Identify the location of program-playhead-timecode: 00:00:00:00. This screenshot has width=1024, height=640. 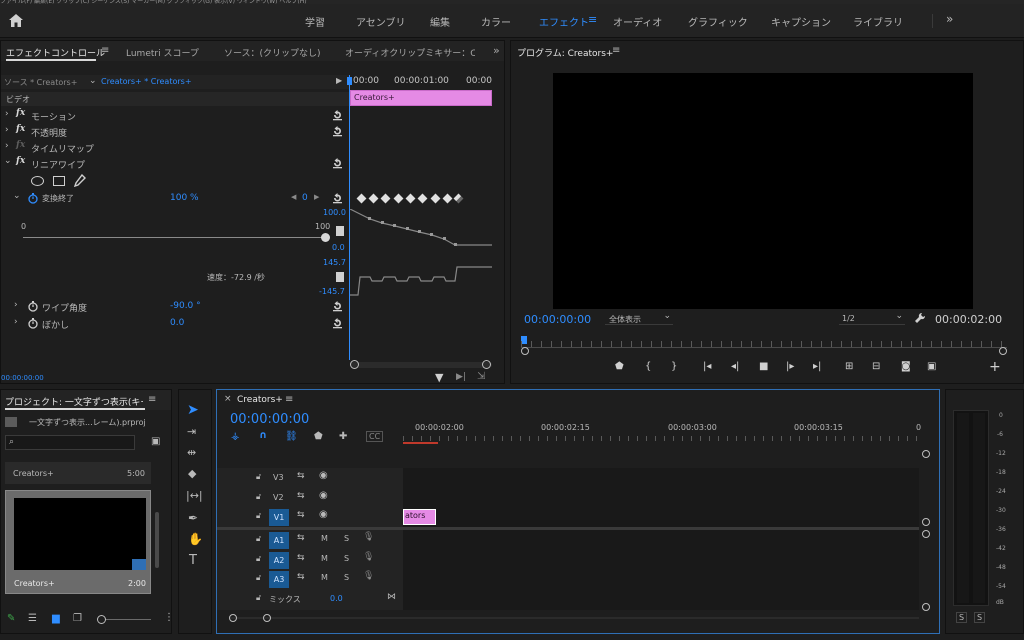
(557, 319).